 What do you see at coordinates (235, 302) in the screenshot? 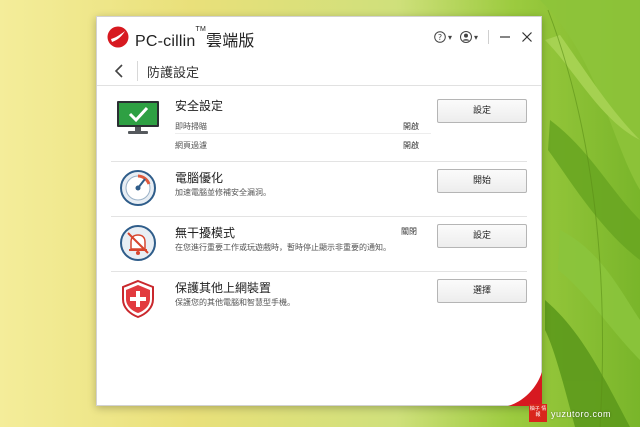
I see `protect-devices-description: 保護您的其他電腦和智慧型手機。` at bounding box center [235, 302].